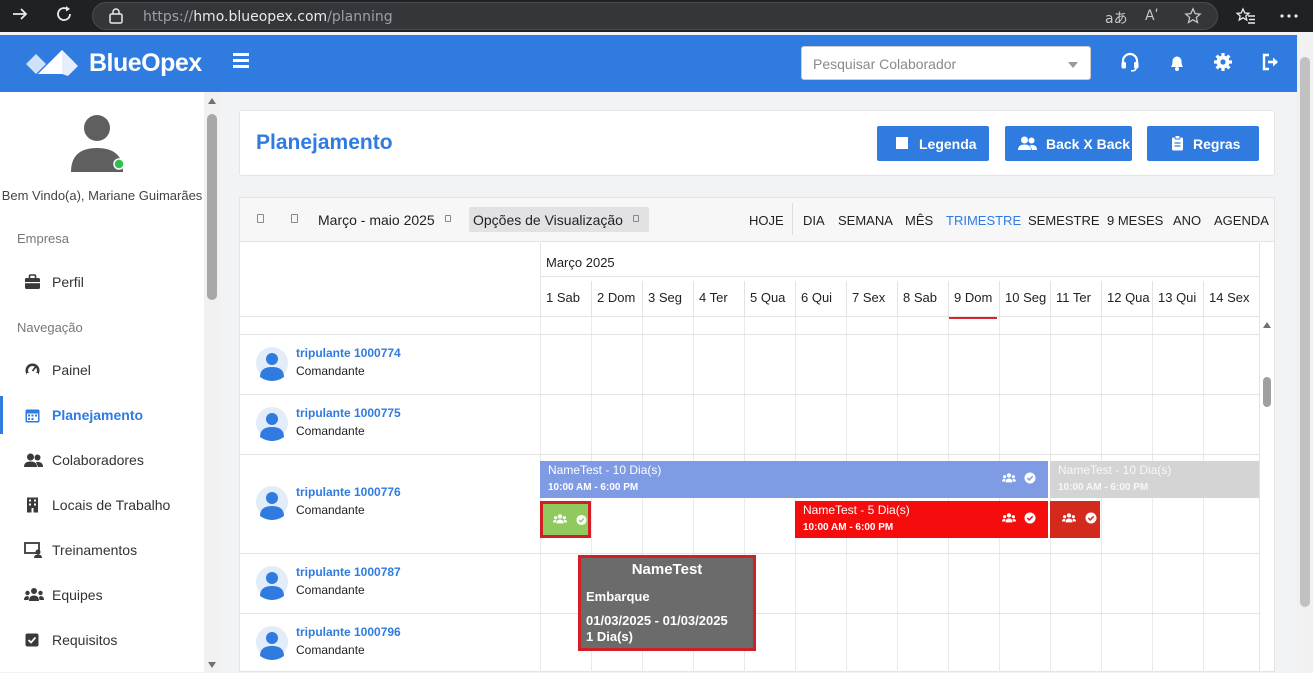 This screenshot has width=1313, height=673. What do you see at coordinates (900, 276) in the screenshot?
I see `month-divider` at bounding box center [900, 276].